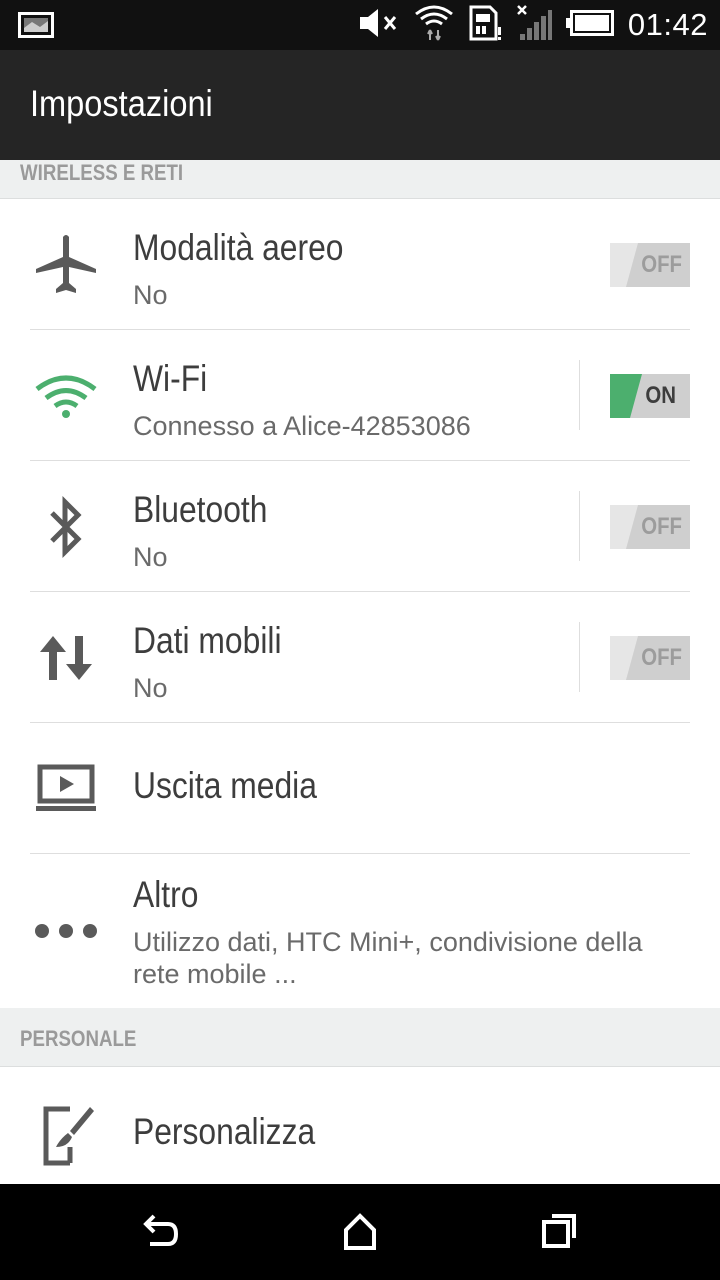  What do you see at coordinates (121, 103) in the screenshot?
I see `page-title: Impostazioni` at bounding box center [121, 103].